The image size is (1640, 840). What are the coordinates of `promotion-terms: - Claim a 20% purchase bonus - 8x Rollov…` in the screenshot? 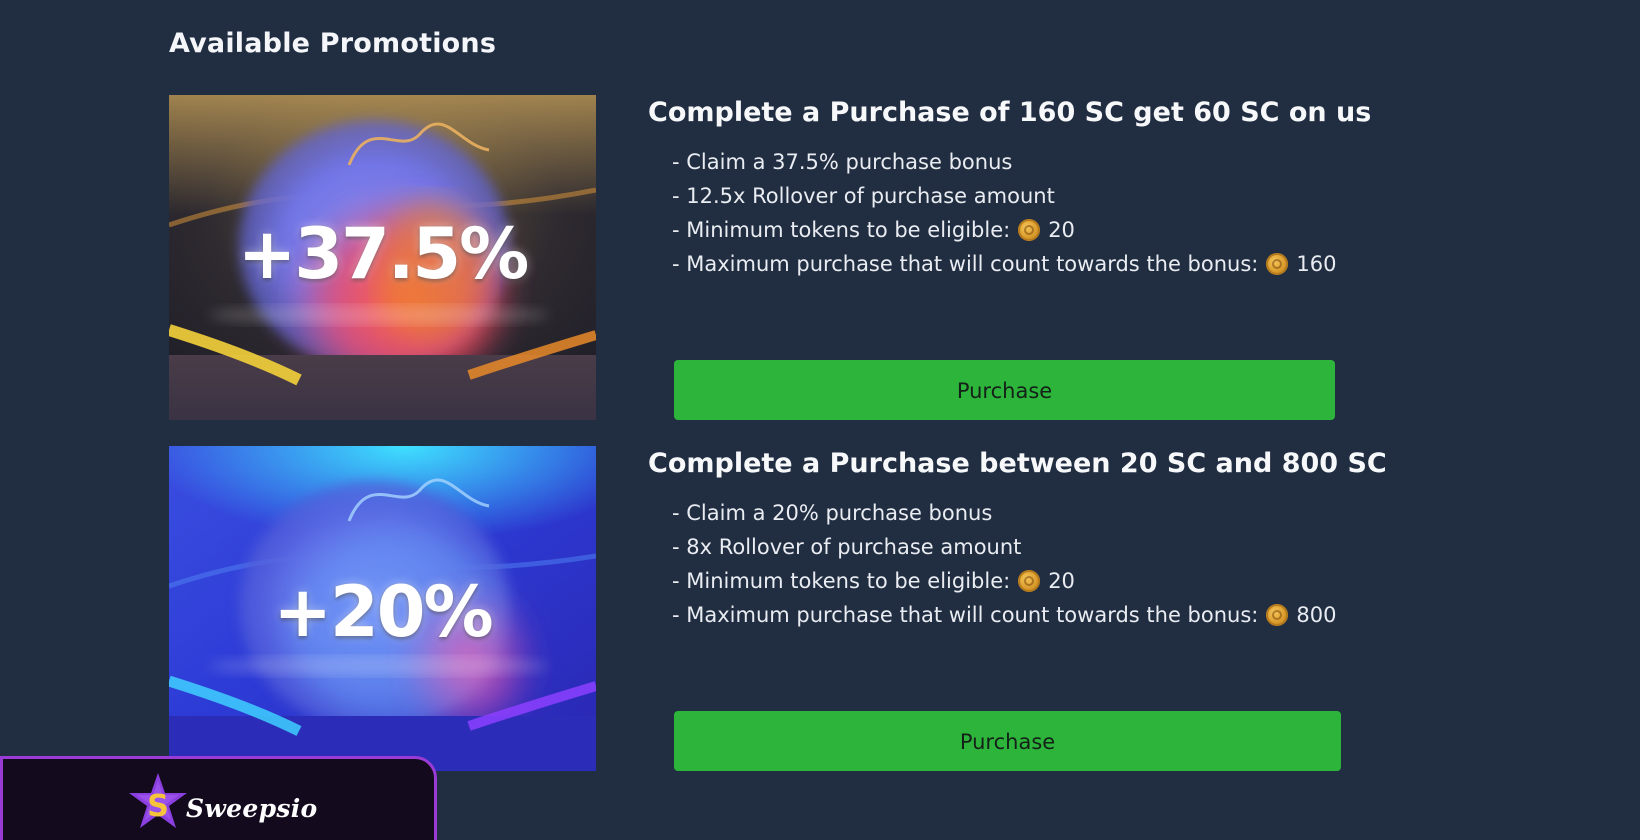 It's located at (1070, 564).